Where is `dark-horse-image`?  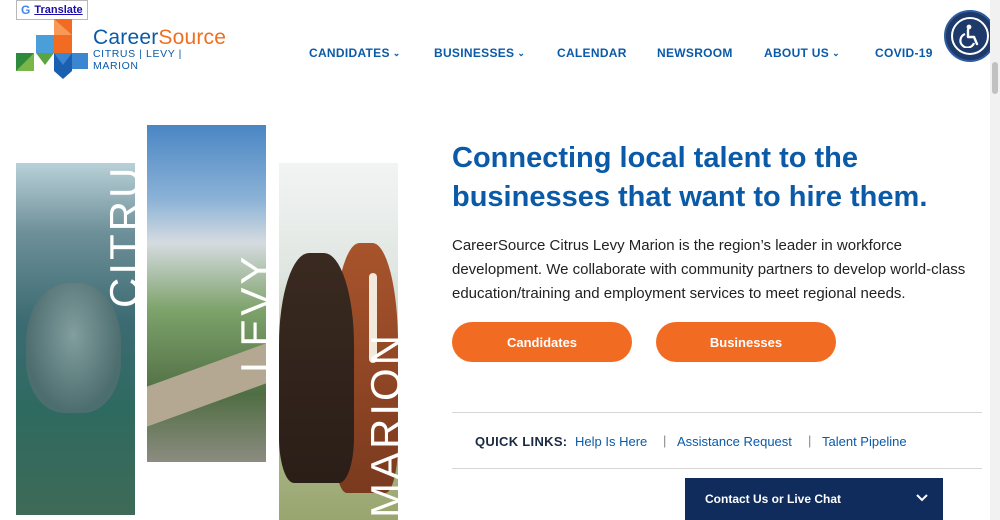 dark-horse-image is located at coordinates (316, 368).